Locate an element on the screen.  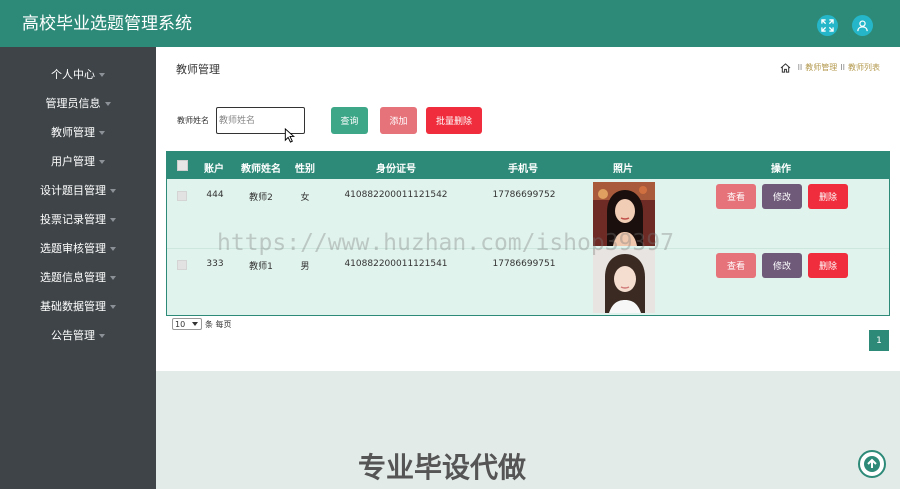
back-to-top-button is located at coordinates (872, 464).